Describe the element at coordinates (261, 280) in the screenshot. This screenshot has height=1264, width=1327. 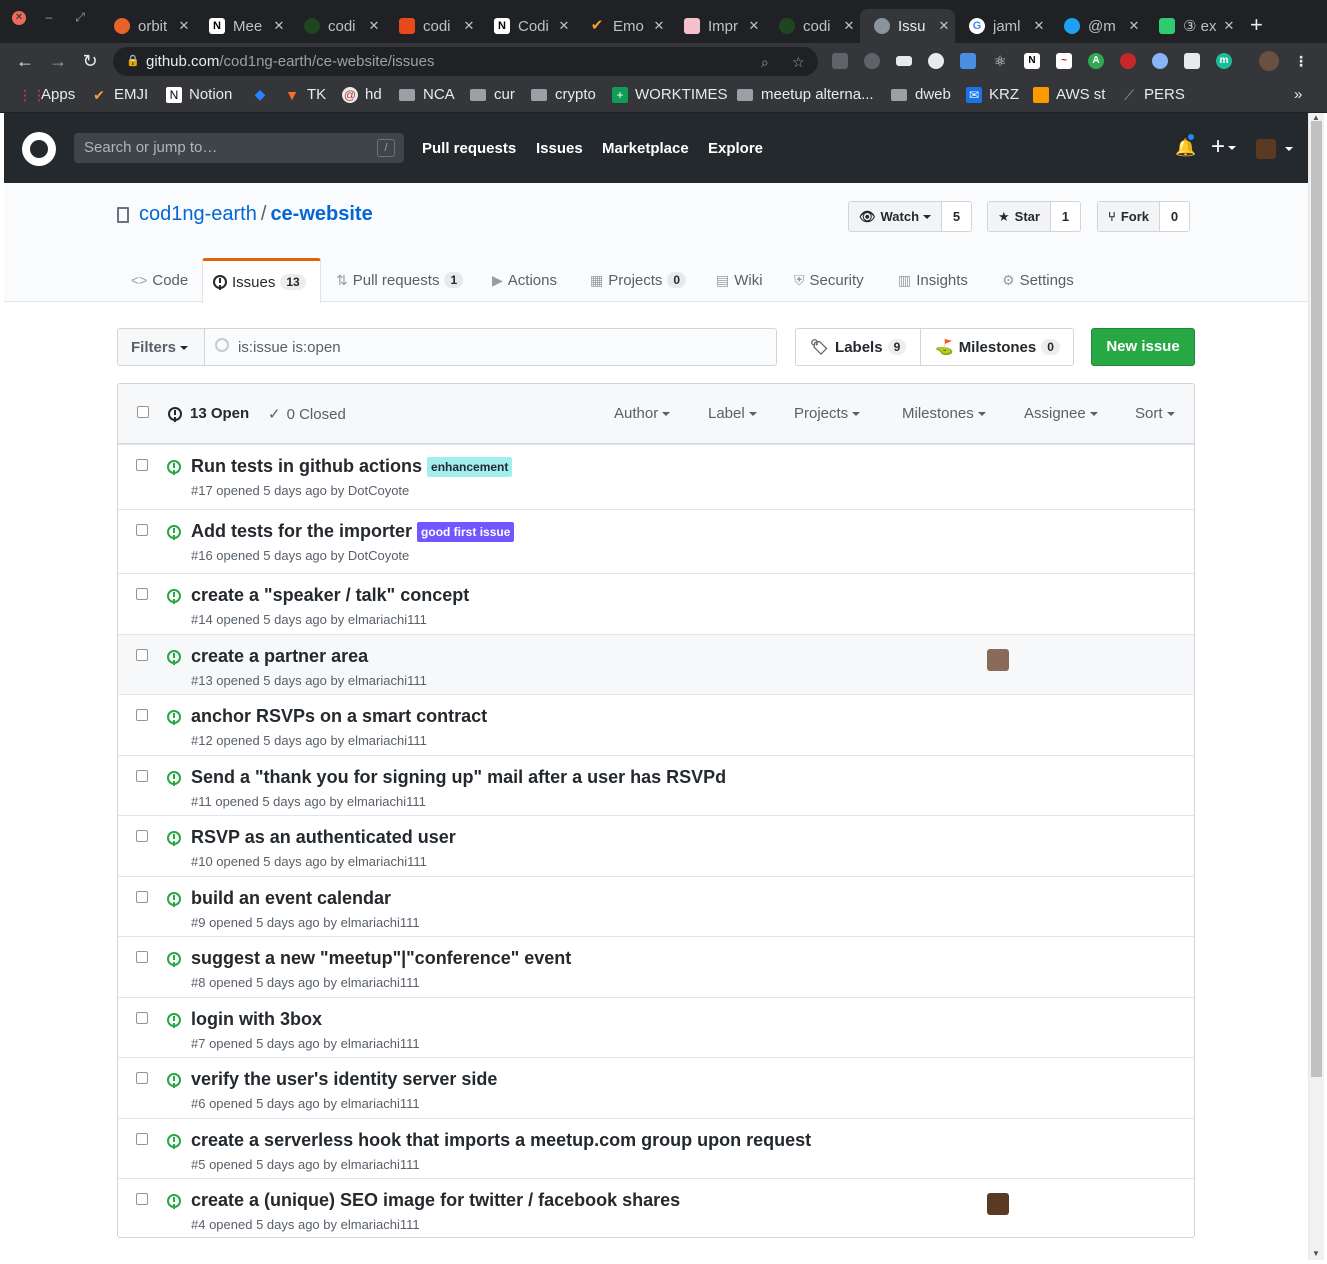
I see `tab-issues: Issues 13` at that location.